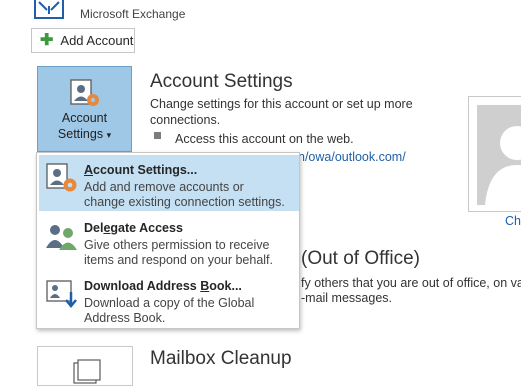  I want to click on owa-link: n/owa/outlook.com/, so click(352, 157).